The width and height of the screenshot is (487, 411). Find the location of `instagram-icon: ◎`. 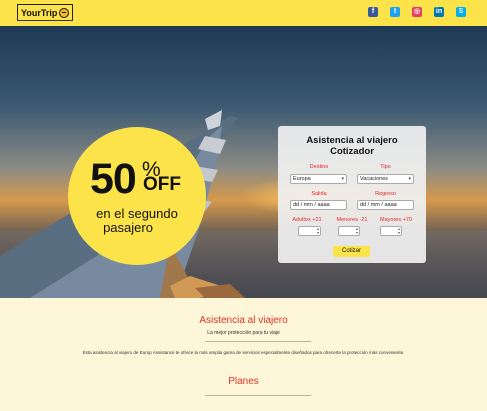

instagram-icon: ◎ is located at coordinates (417, 12).